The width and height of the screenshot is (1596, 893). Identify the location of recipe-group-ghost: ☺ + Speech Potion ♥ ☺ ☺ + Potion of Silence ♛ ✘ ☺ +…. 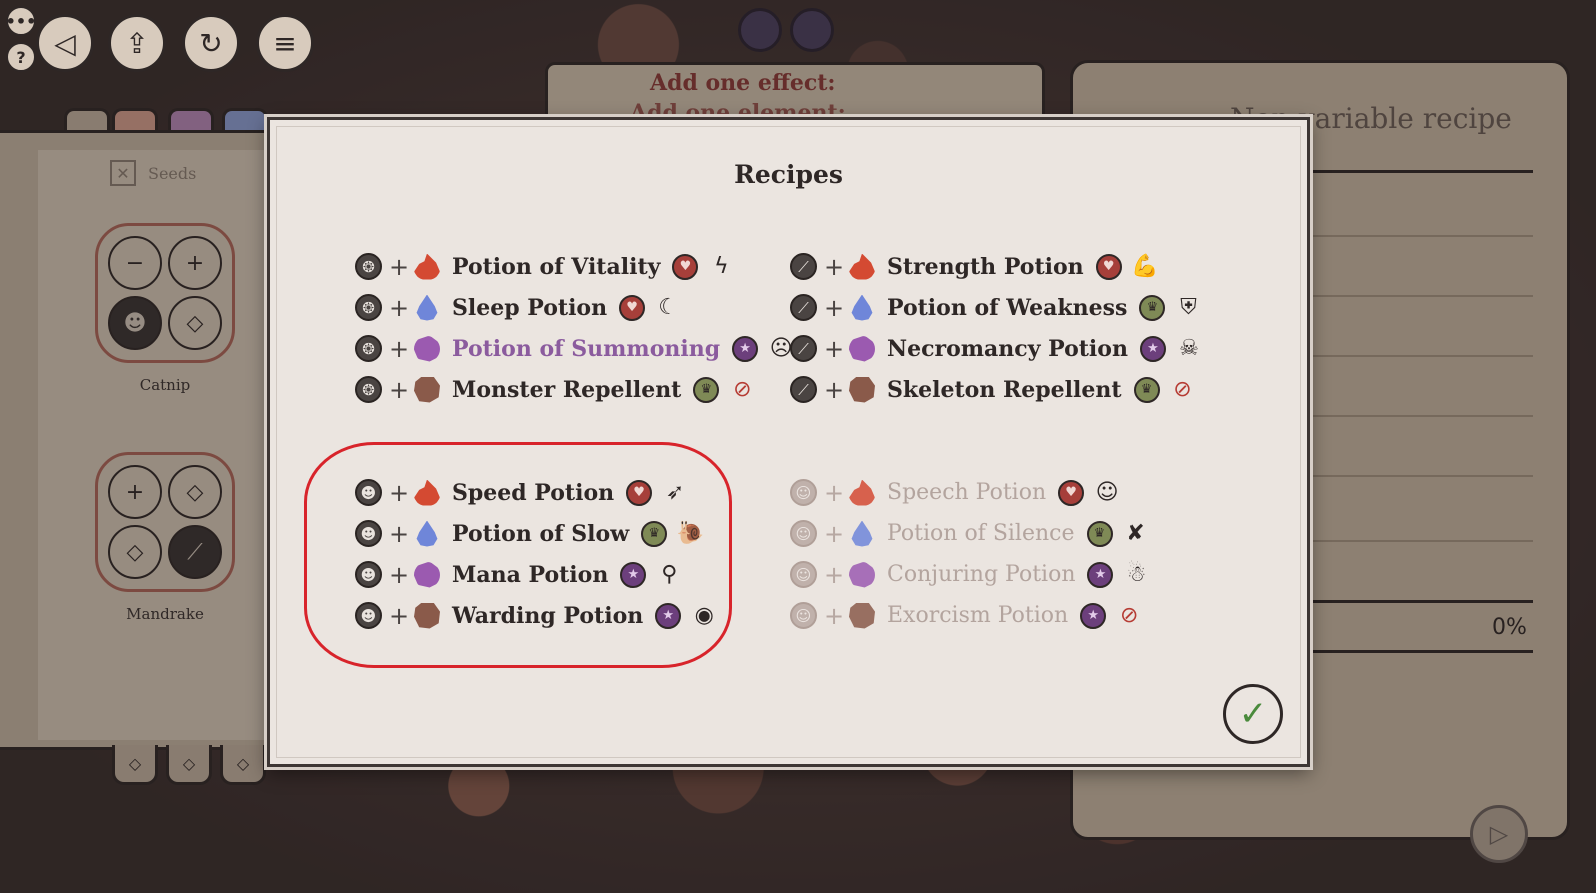
(970, 554).